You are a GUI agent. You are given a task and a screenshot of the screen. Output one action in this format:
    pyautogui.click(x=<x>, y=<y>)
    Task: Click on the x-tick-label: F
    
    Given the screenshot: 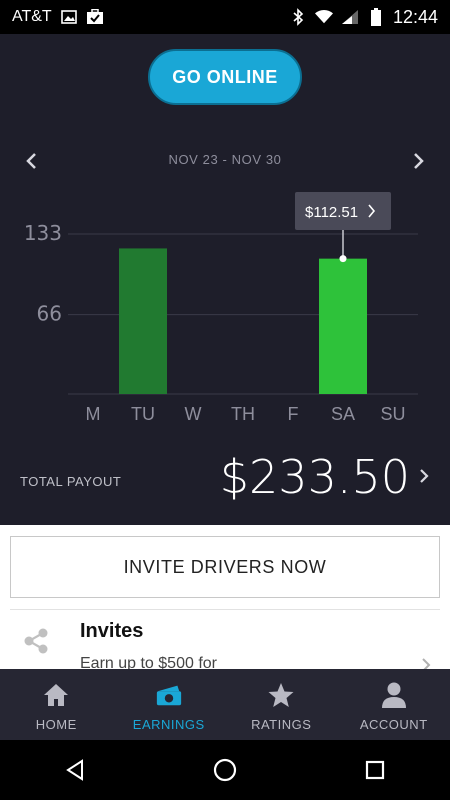 What is the action you would take?
    pyautogui.click(x=293, y=414)
    